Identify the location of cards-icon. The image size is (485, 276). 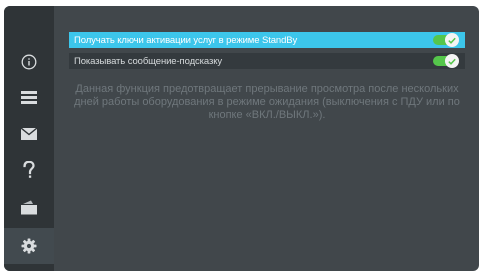
(29, 207).